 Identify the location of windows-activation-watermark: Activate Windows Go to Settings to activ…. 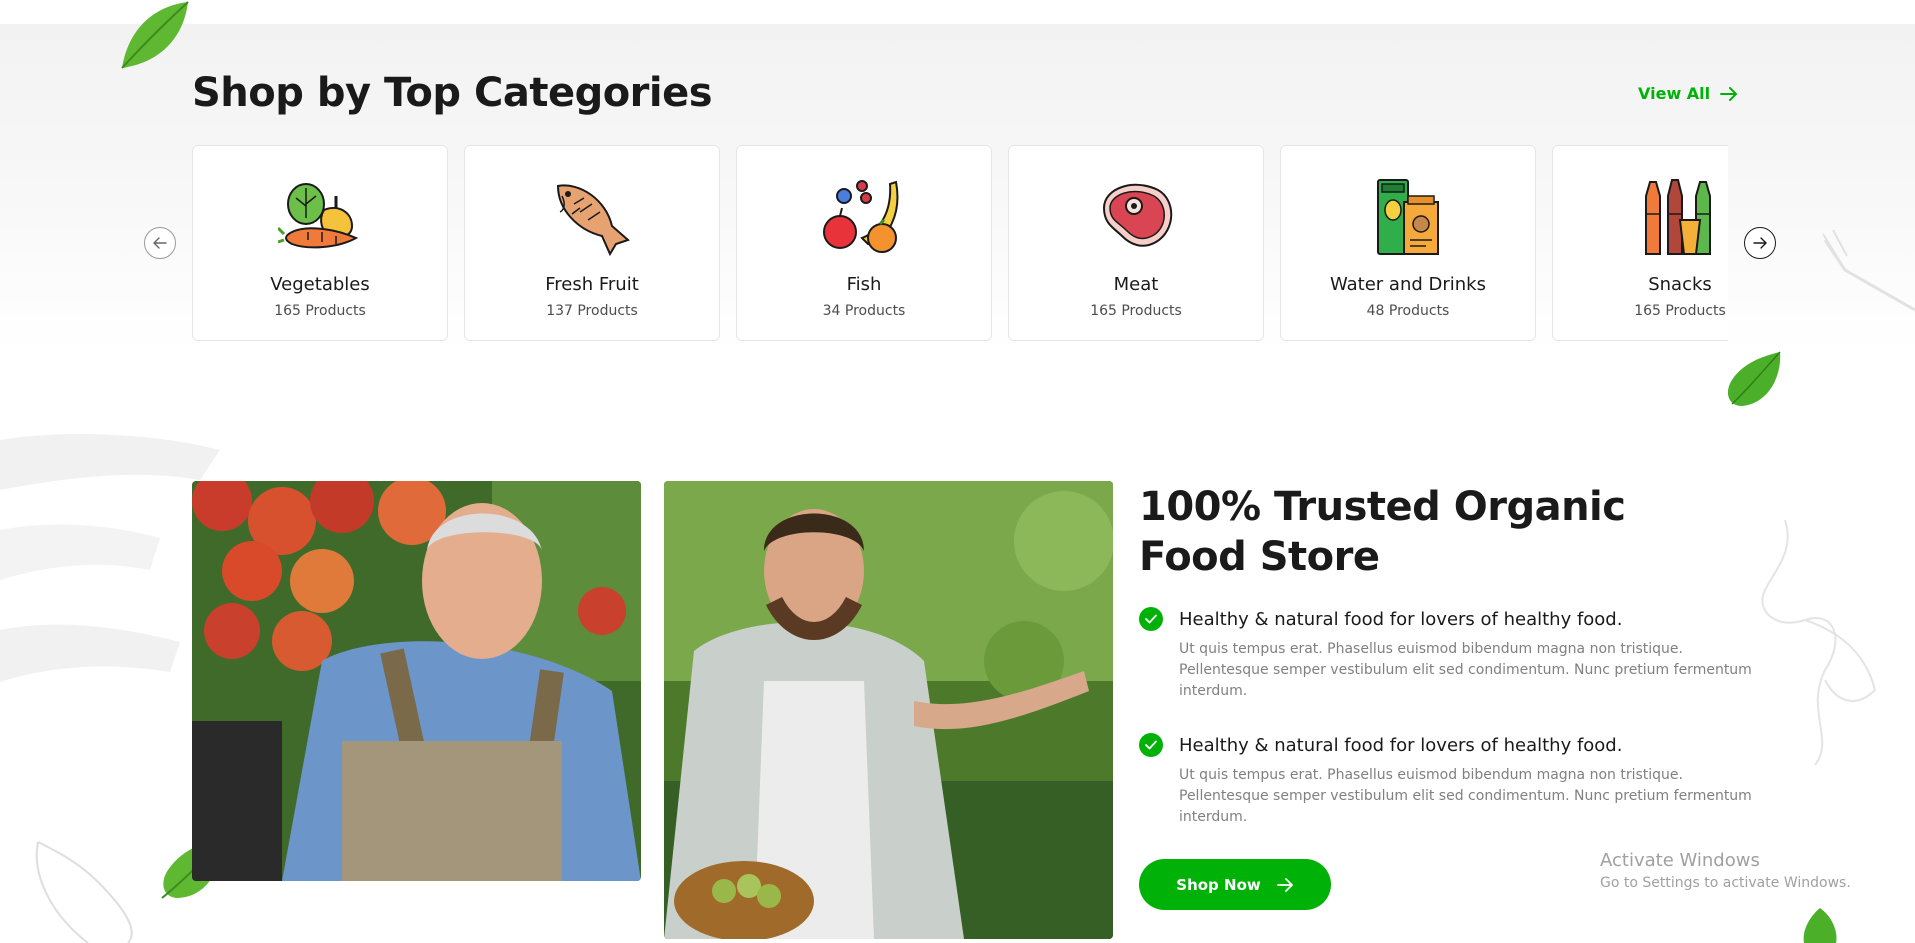
(1725, 870).